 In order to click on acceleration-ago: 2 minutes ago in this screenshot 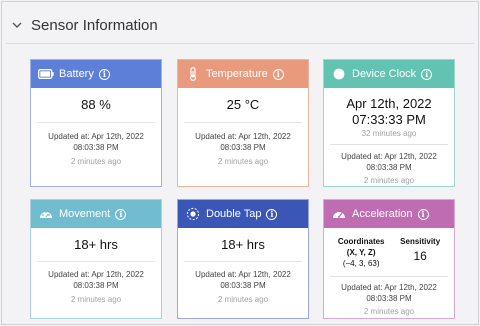, I will do `click(389, 311)`.